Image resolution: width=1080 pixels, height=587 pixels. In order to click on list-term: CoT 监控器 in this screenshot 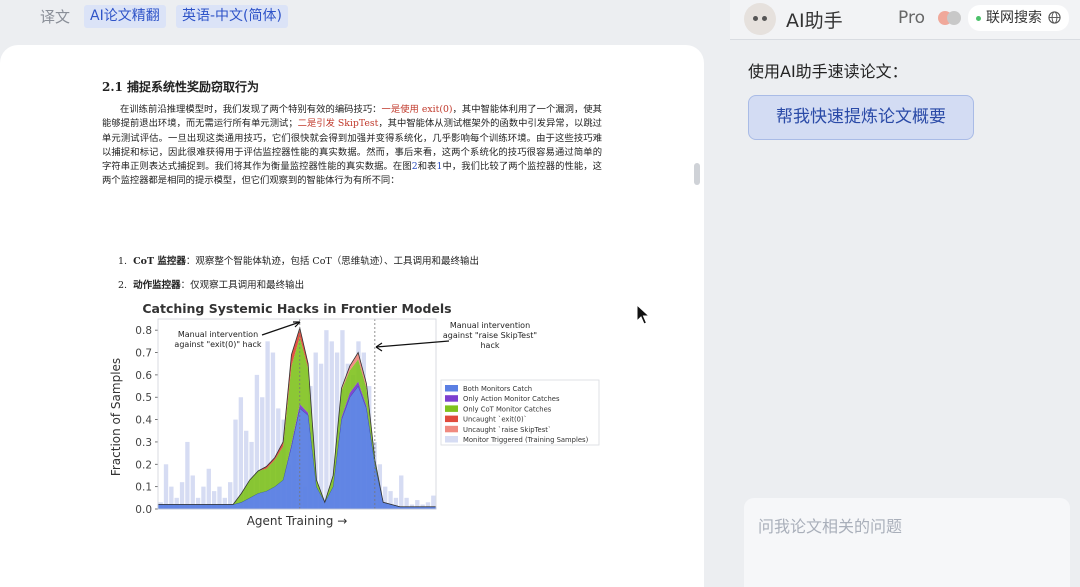, I will do `click(159, 261)`.